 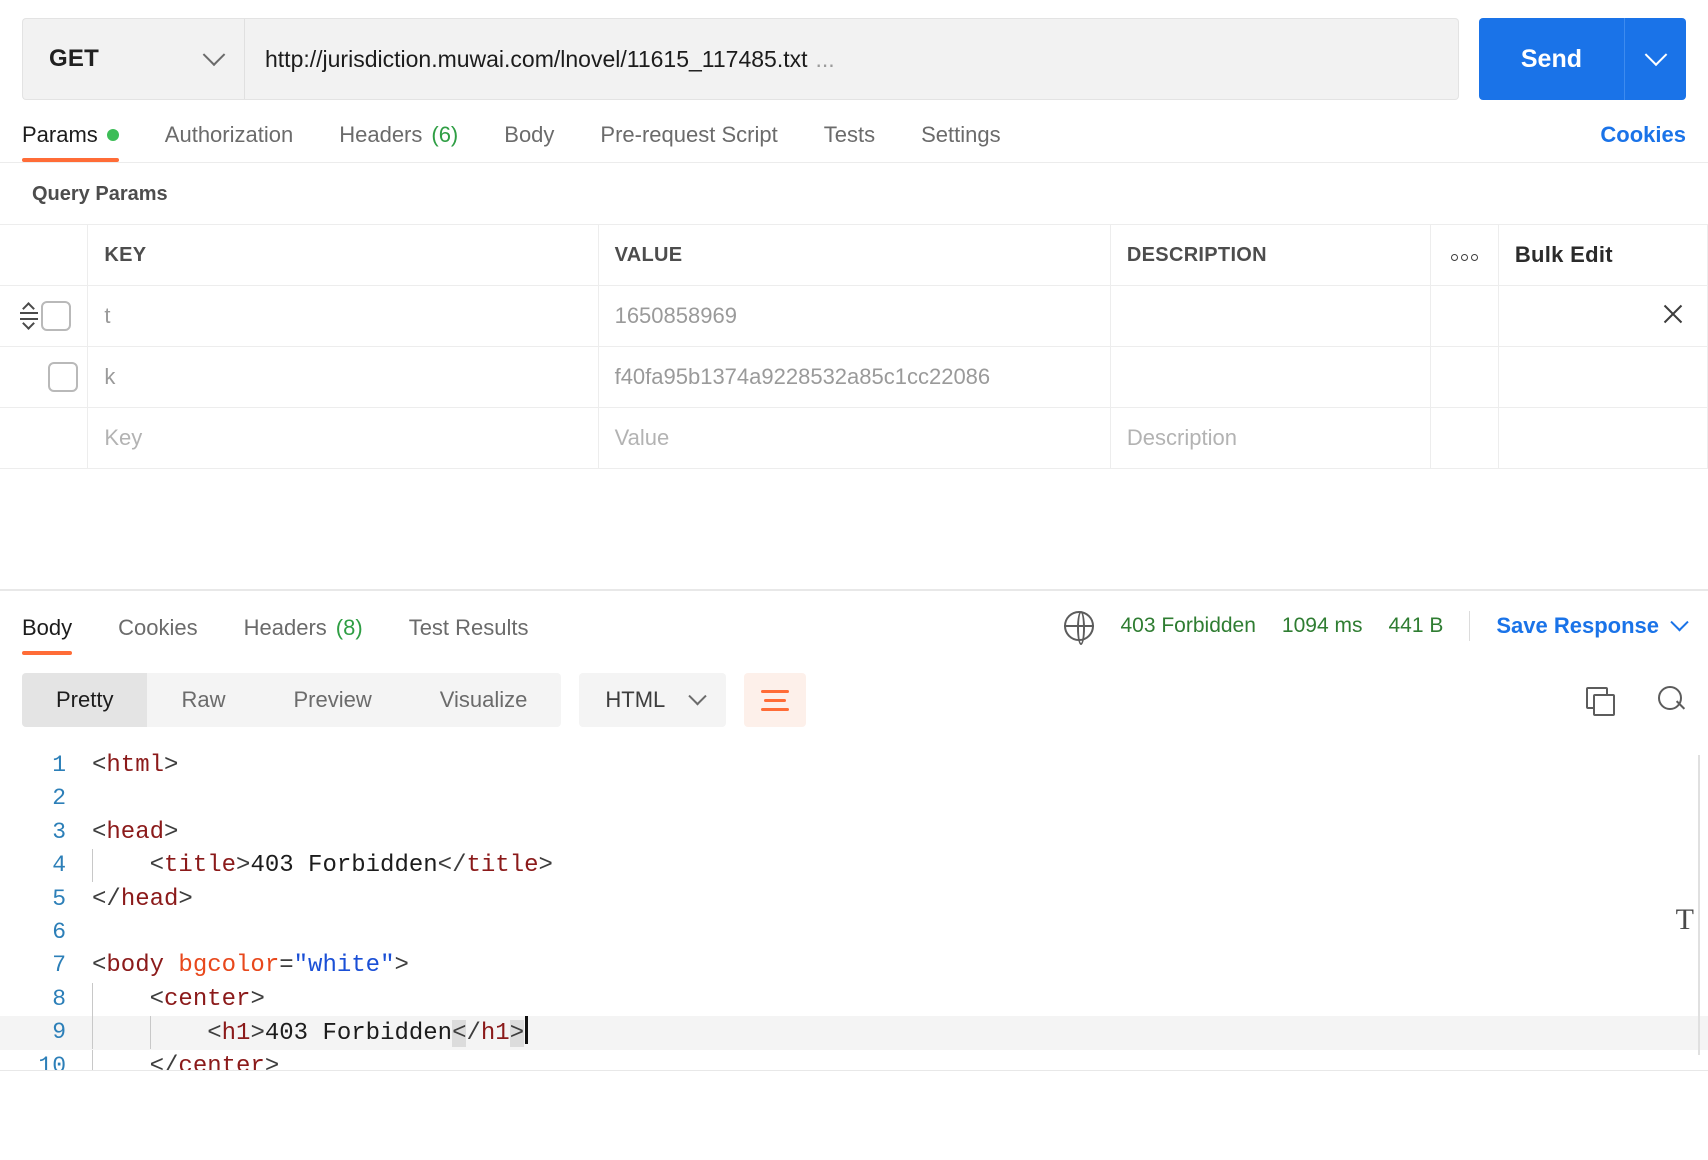 What do you see at coordinates (529, 134) in the screenshot?
I see `tab-body-label: Body` at bounding box center [529, 134].